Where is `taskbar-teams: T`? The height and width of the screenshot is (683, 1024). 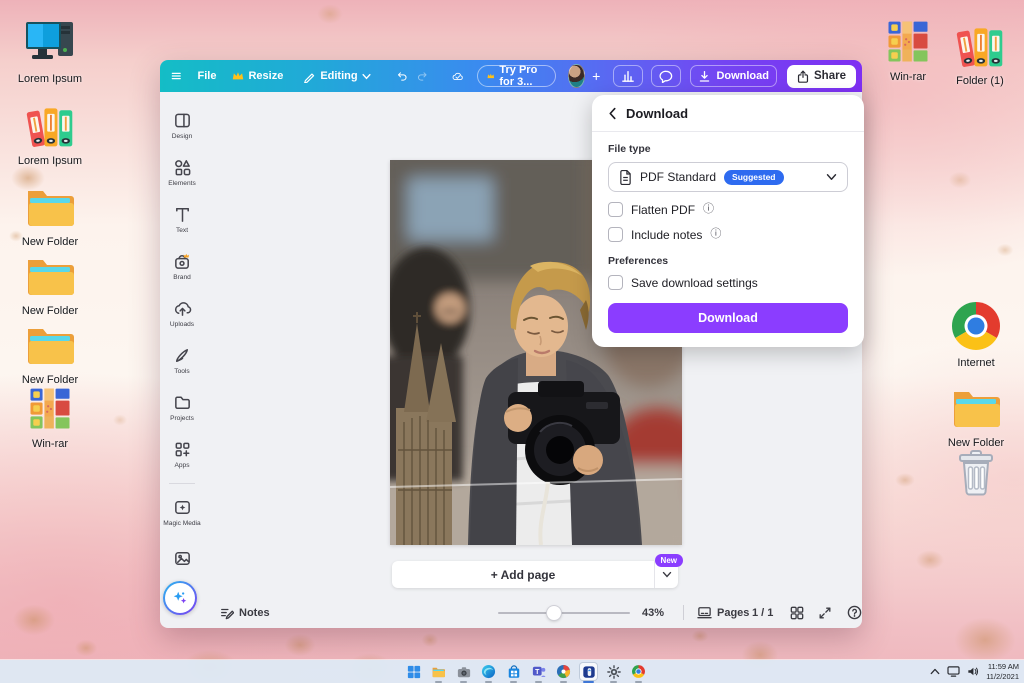
taskbar-teams: T is located at coordinates (538, 673).